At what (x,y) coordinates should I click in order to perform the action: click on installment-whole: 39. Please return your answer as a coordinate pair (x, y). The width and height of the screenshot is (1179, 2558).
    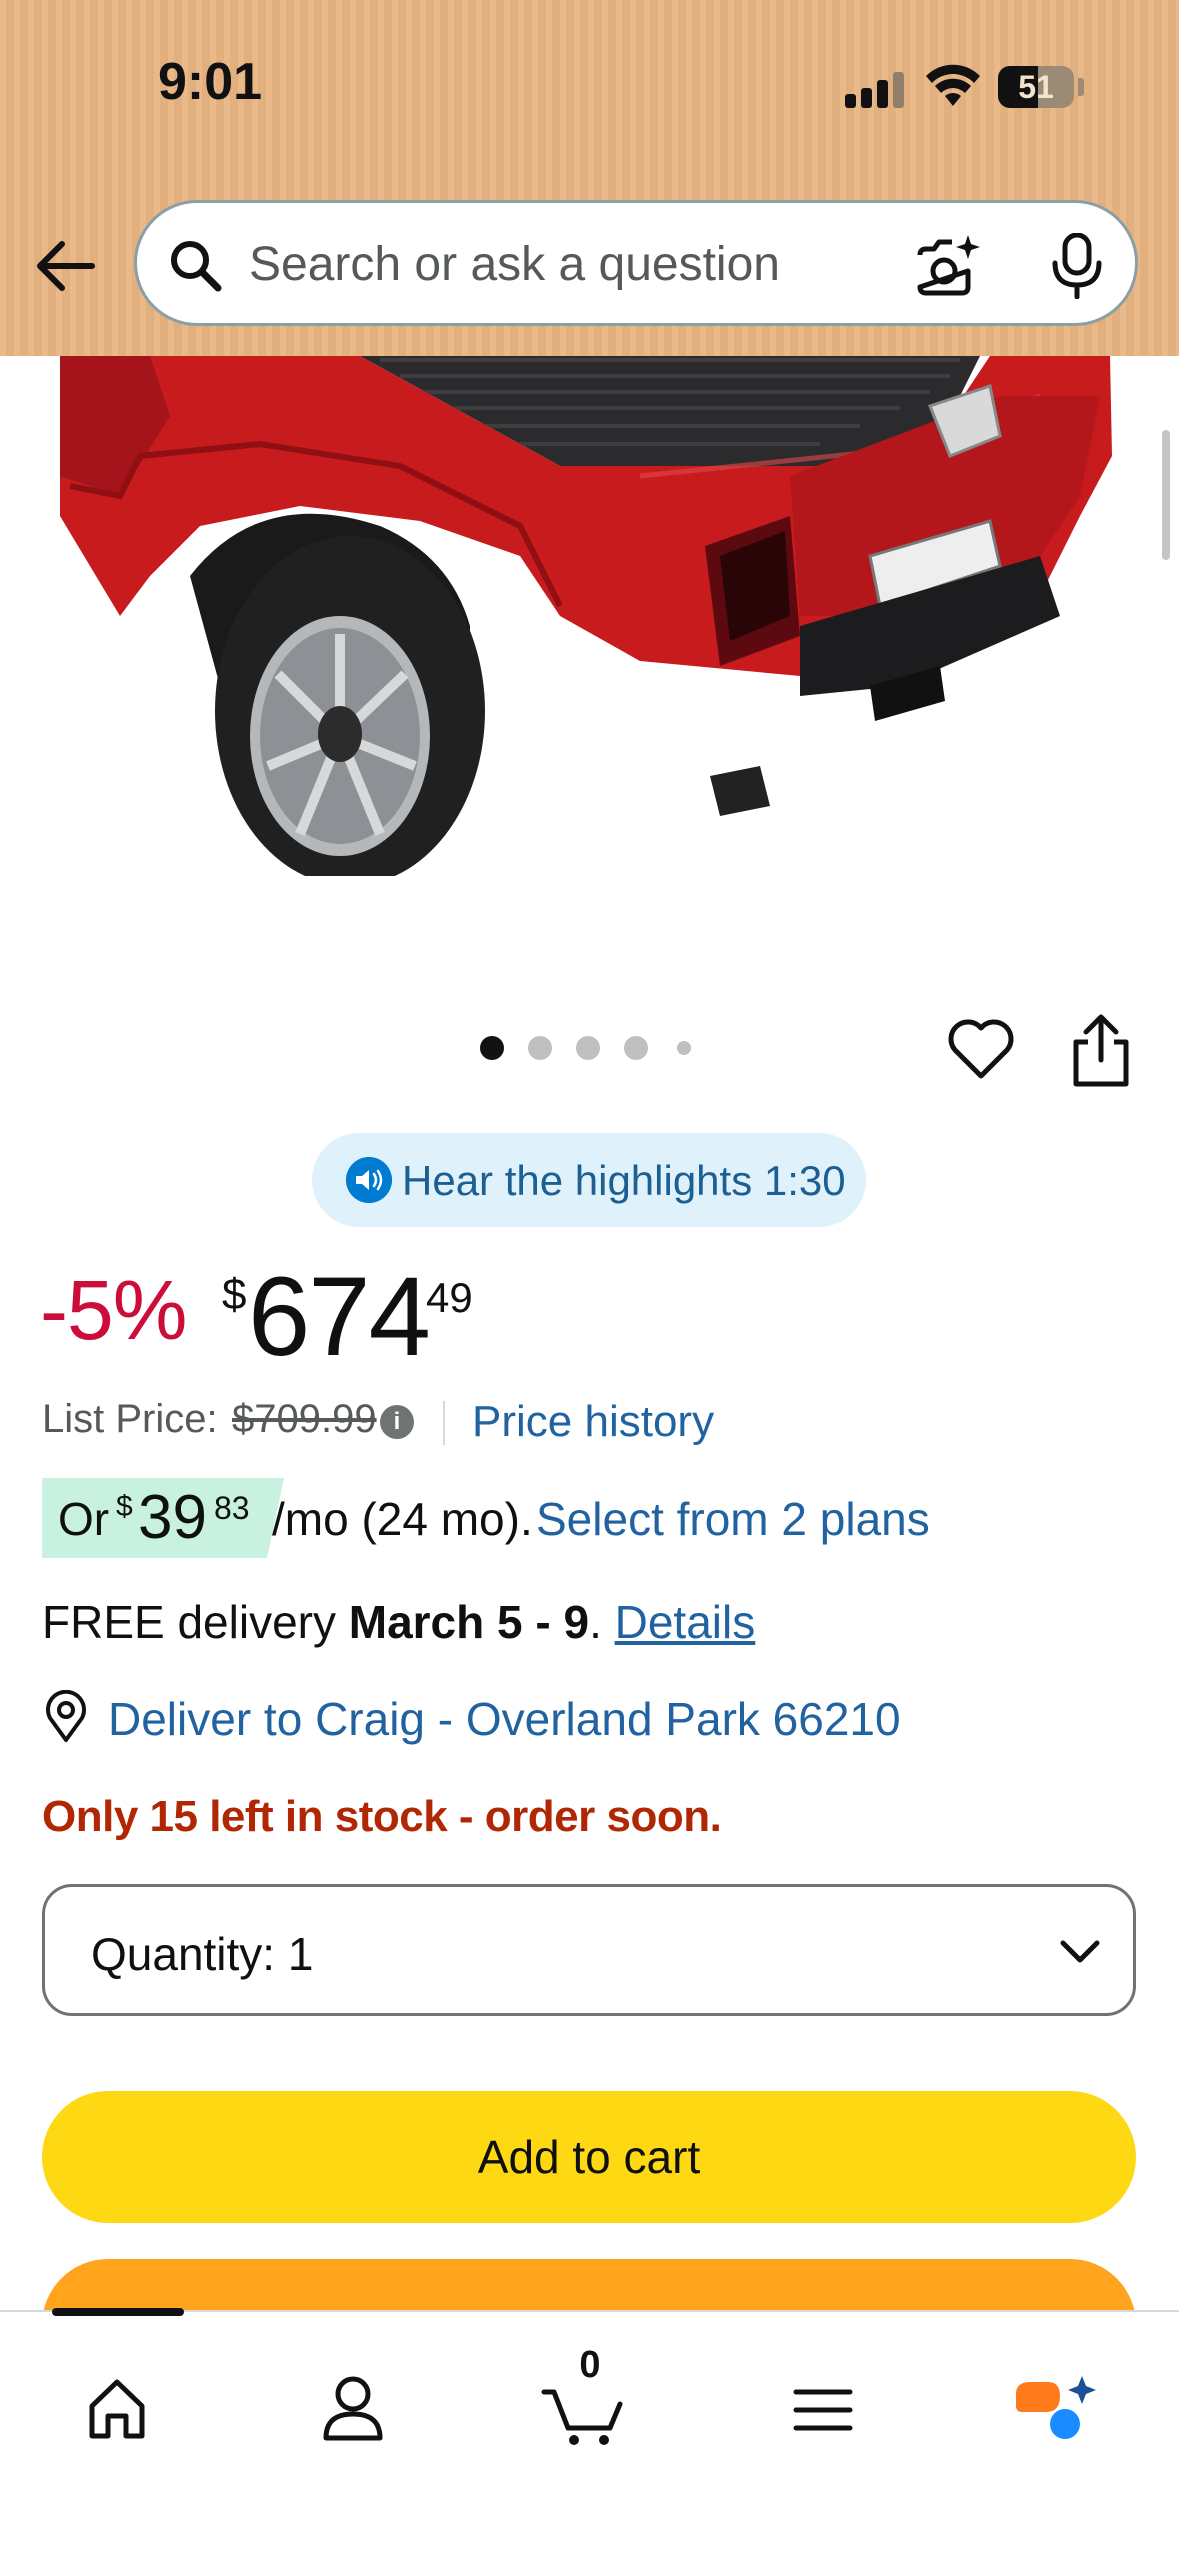
    Looking at the image, I should click on (172, 1517).